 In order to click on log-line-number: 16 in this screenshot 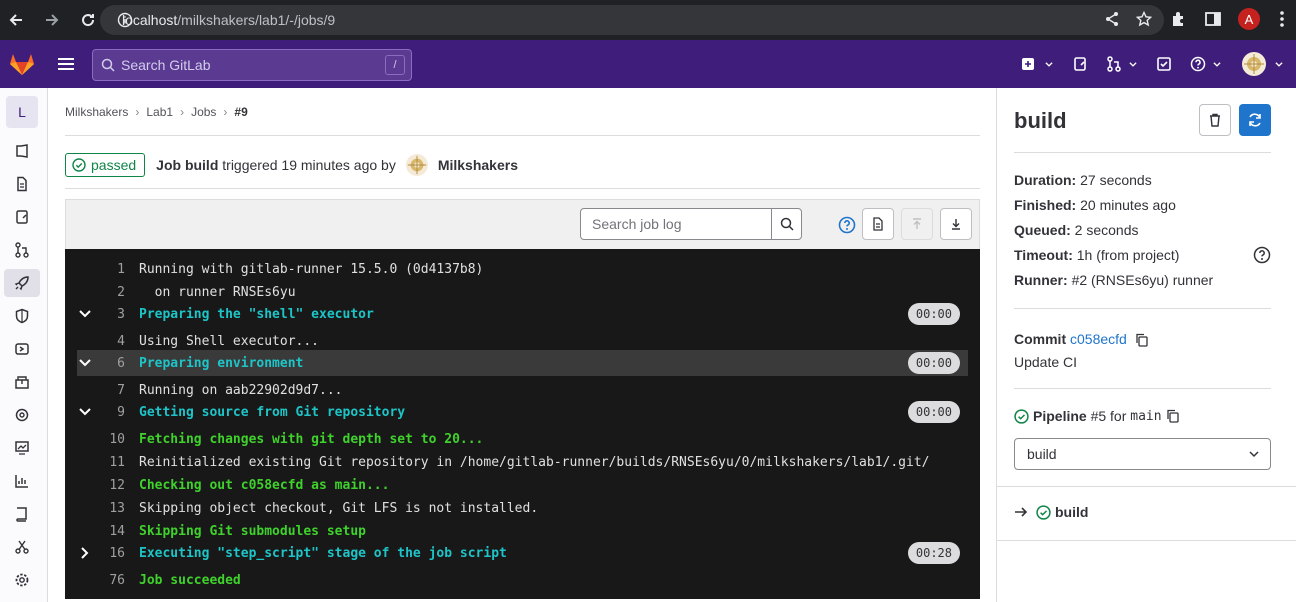, I will do `click(111, 553)`.